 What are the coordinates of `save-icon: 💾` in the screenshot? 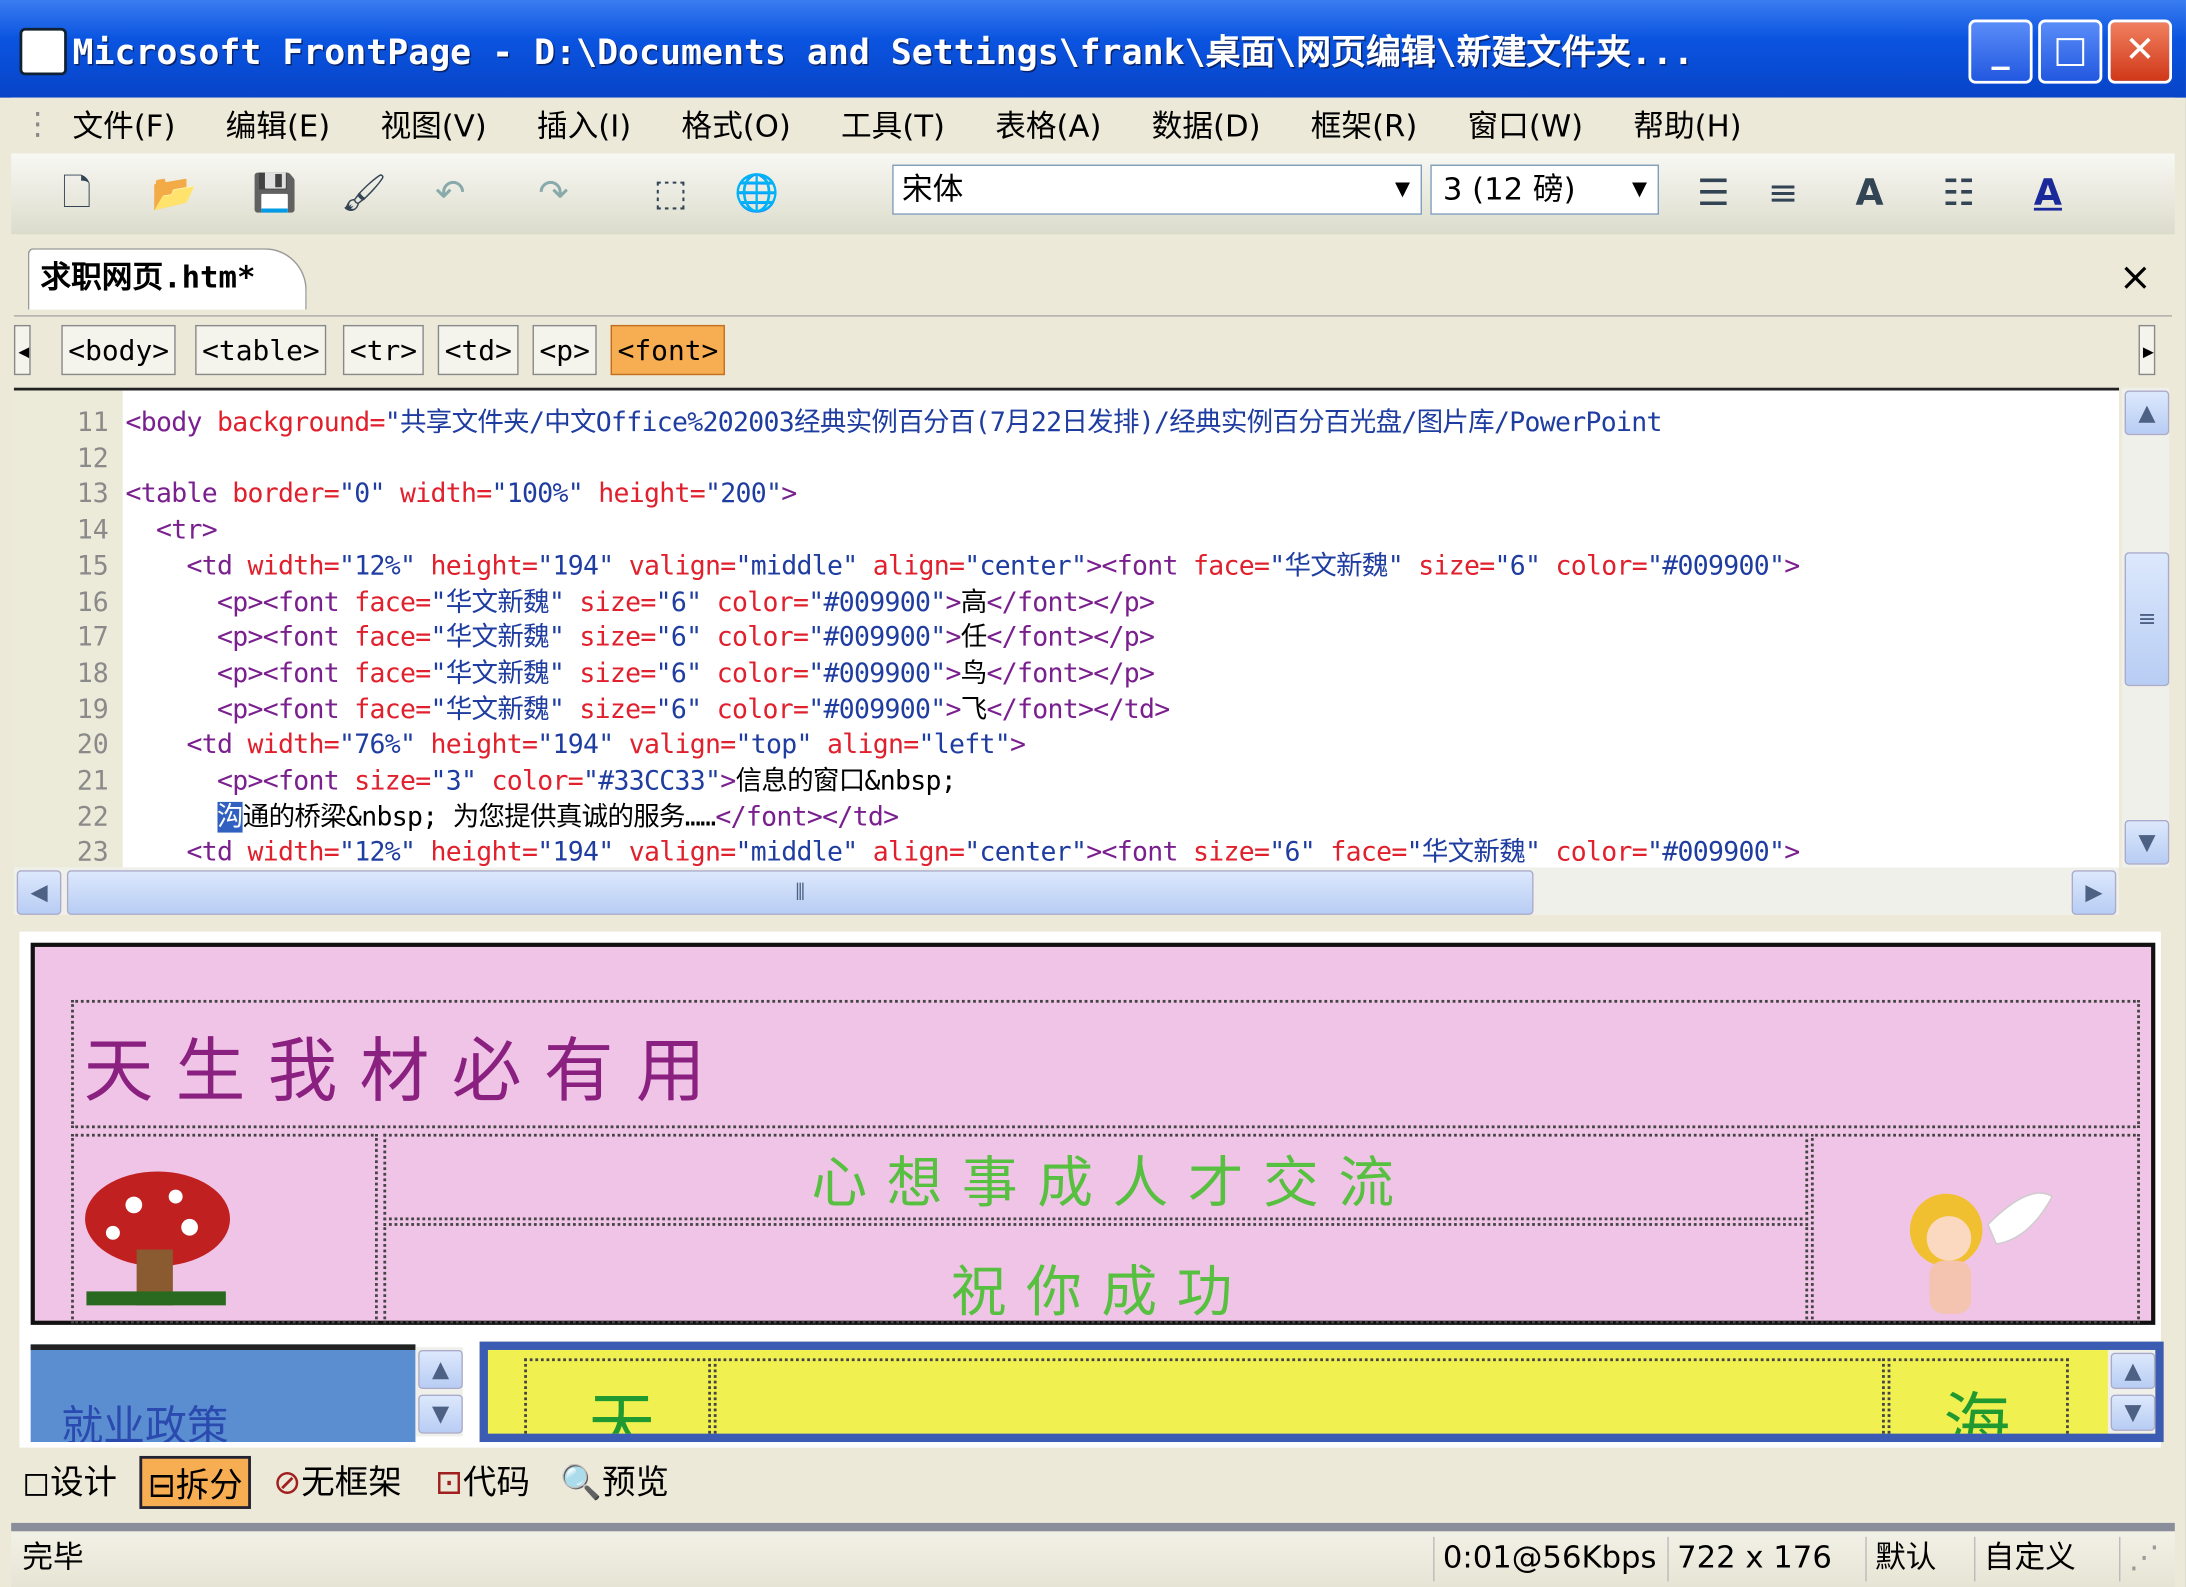 It's located at (274, 193).